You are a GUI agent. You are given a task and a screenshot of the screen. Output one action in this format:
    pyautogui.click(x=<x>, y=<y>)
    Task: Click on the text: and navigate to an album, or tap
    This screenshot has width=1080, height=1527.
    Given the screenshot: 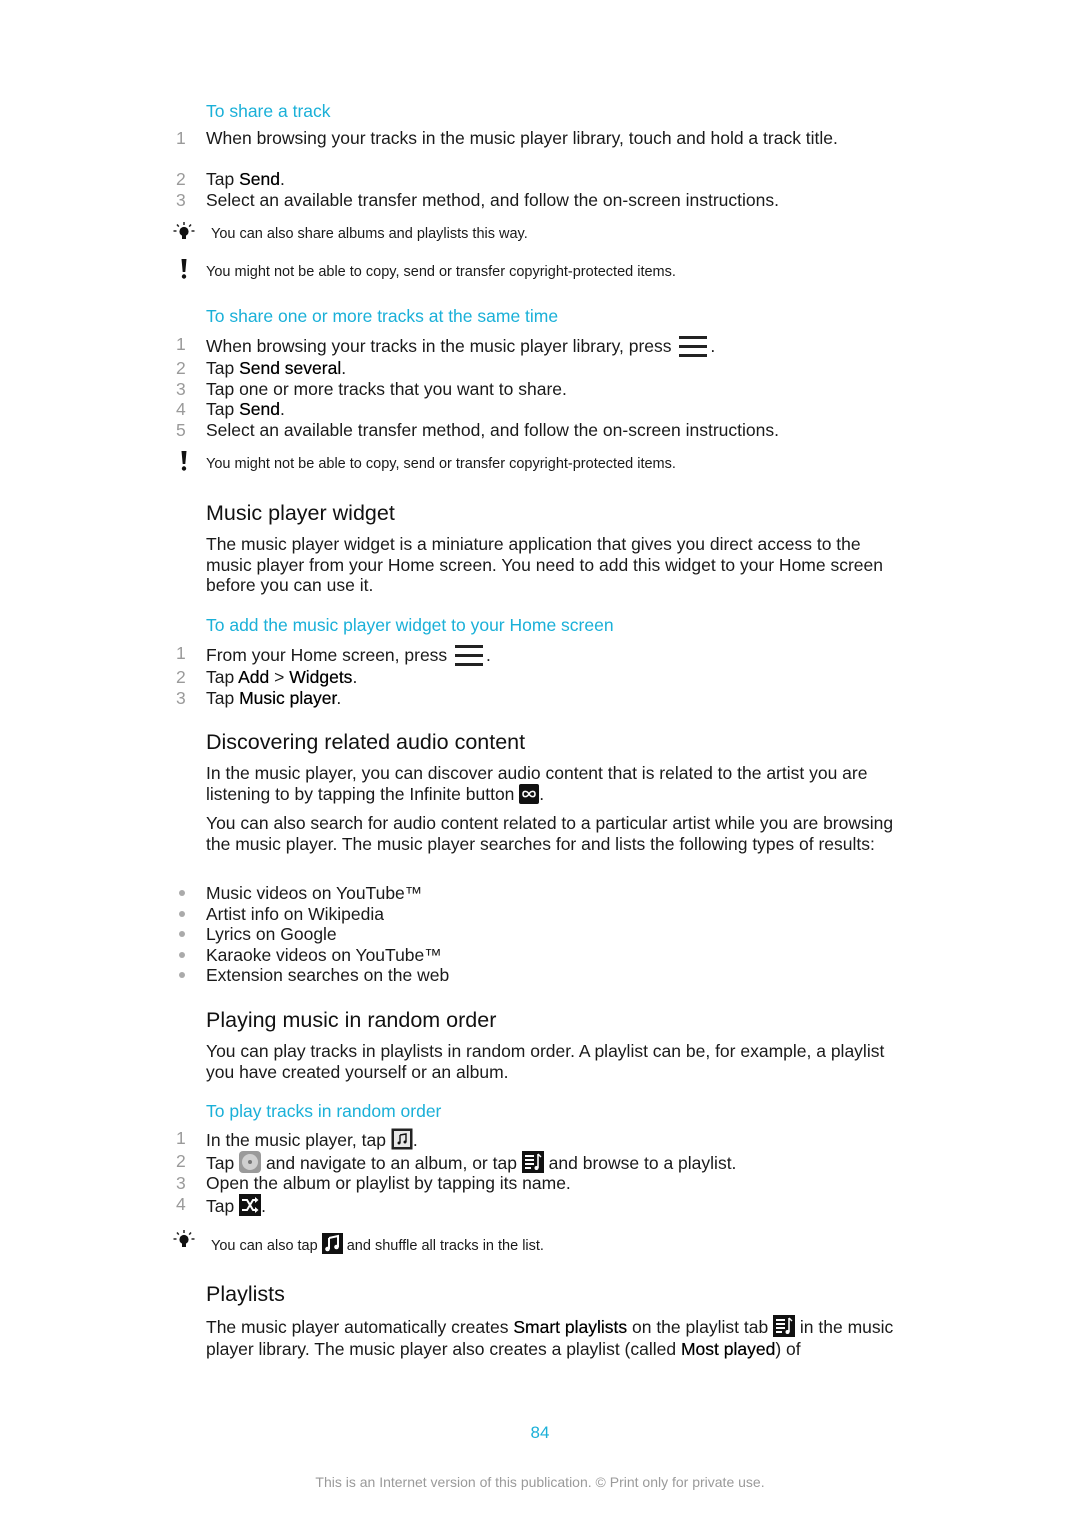 What is the action you would take?
    pyautogui.click(x=391, y=1163)
    